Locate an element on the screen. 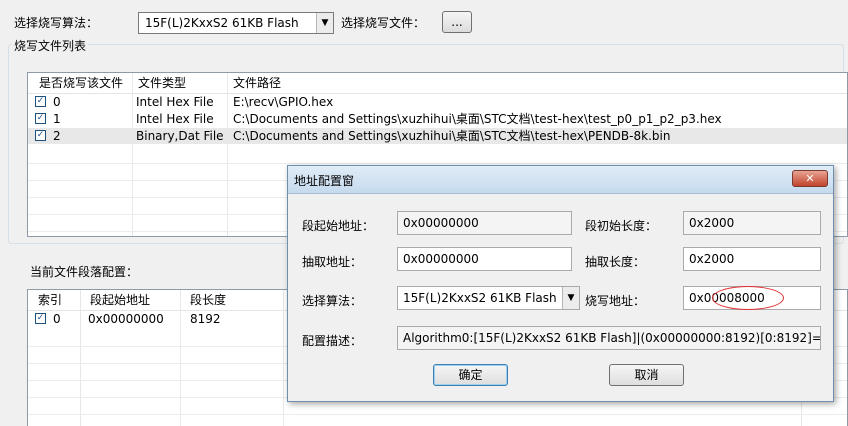 This screenshot has width=848, height=426. file-path: E:\recv\GPIO.hex is located at coordinates (283, 102).